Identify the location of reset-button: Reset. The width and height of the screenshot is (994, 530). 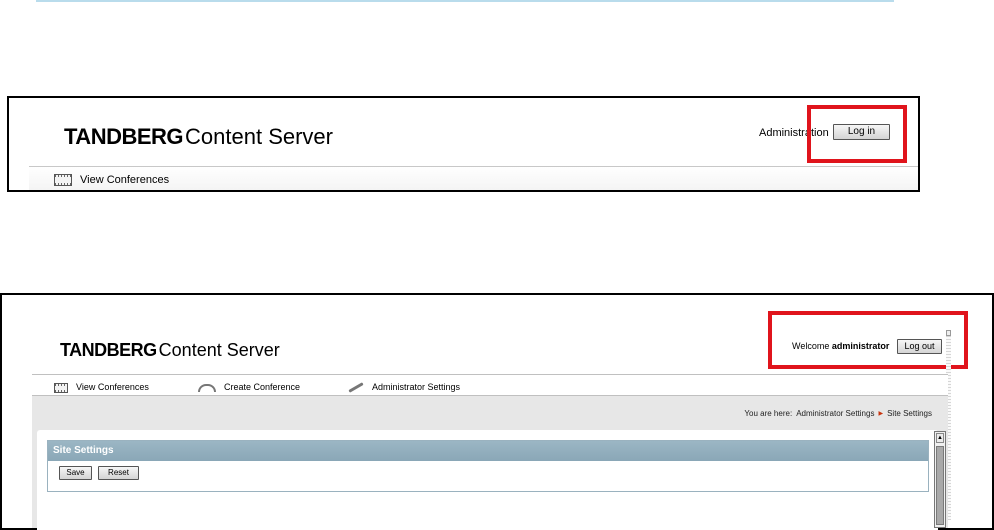
(118, 473).